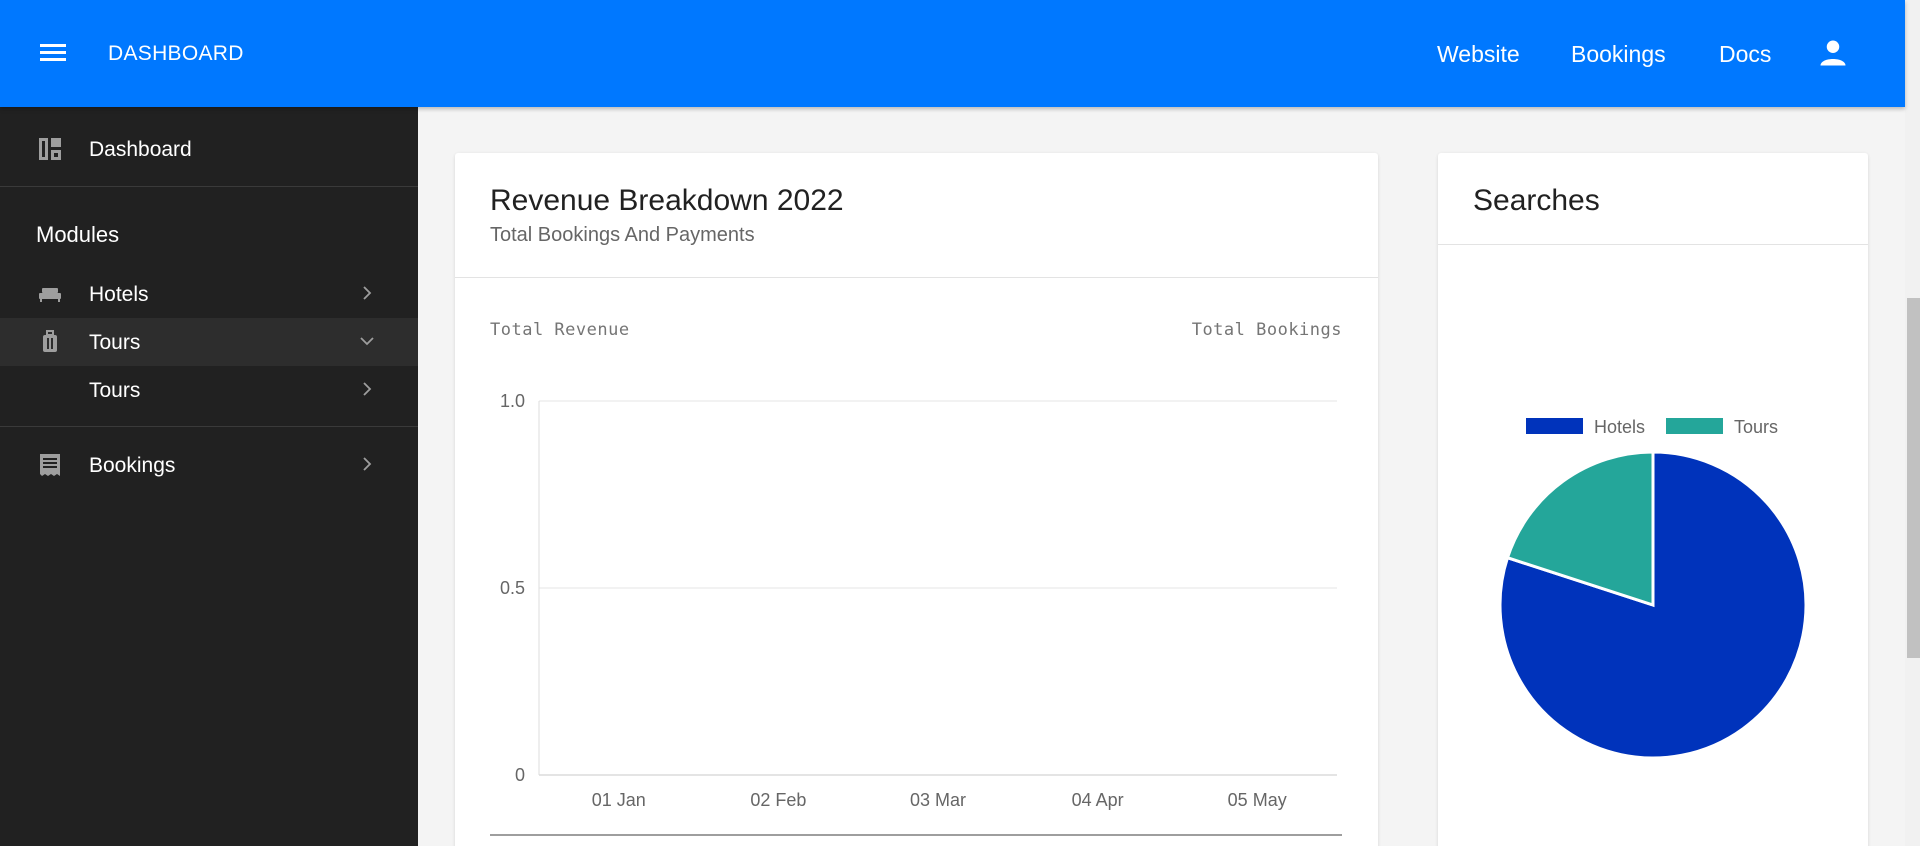 Image resolution: width=1920 pixels, height=846 pixels. What do you see at coordinates (209, 342) in the screenshot?
I see `sidebar-item-tours: Tours` at bounding box center [209, 342].